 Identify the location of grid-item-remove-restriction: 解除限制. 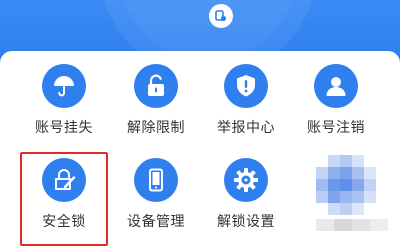
(156, 110).